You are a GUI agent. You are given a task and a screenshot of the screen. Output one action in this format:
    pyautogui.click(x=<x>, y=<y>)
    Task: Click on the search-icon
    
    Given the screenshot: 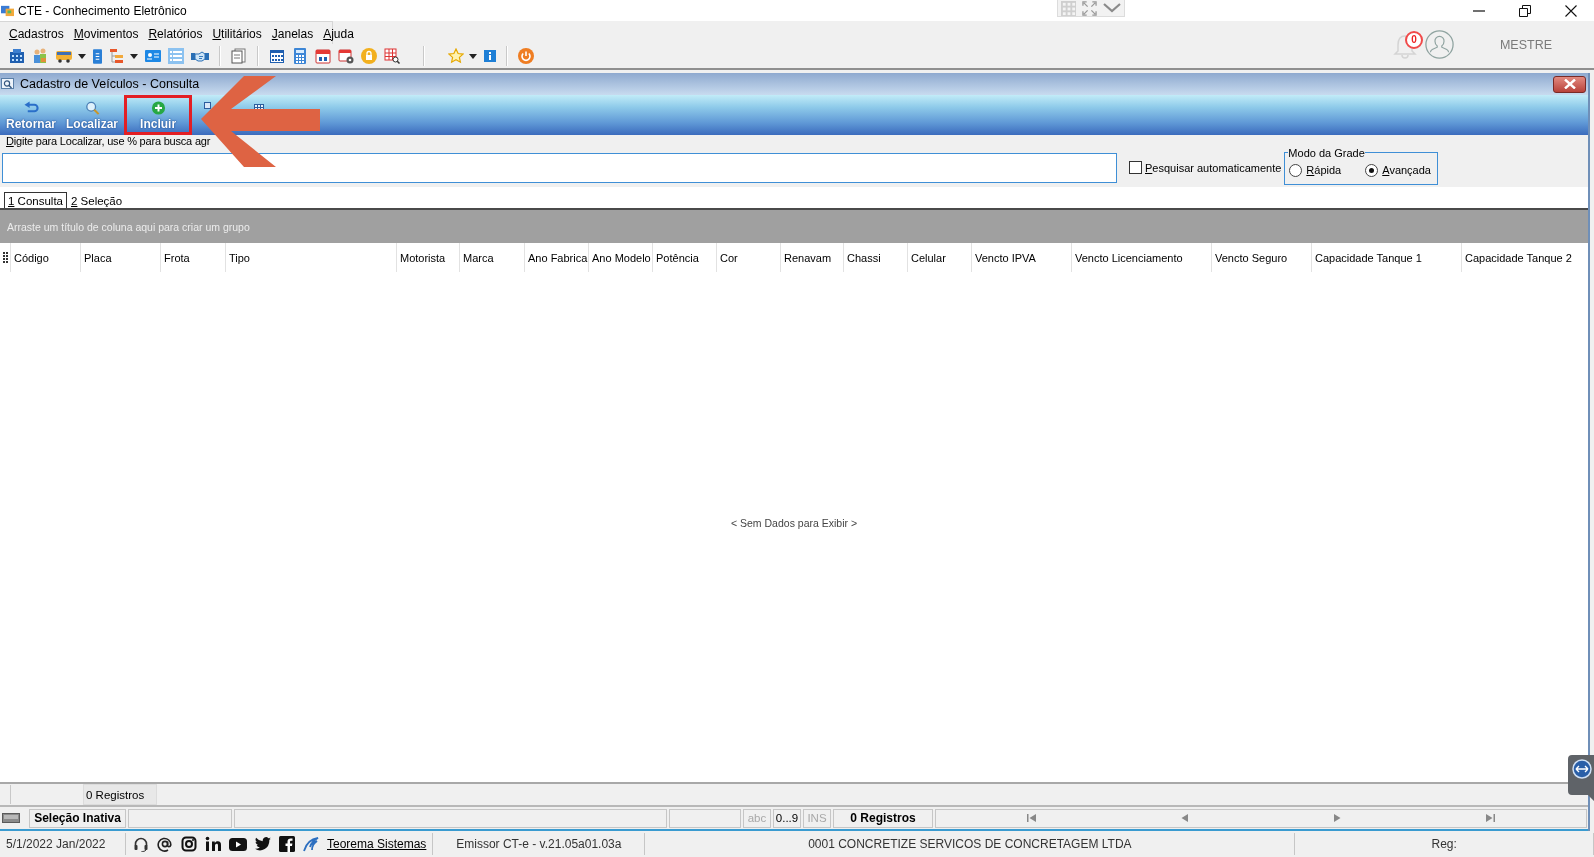 What is the action you would take?
    pyautogui.click(x=92, y=108)
    